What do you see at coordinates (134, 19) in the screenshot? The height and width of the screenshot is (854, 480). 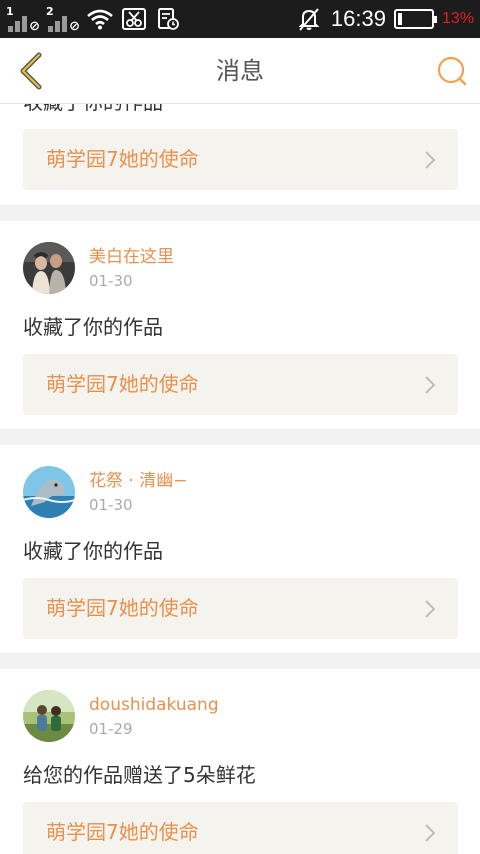 I see `screenshot-scissors-icon` at bounding box center [134, 19].